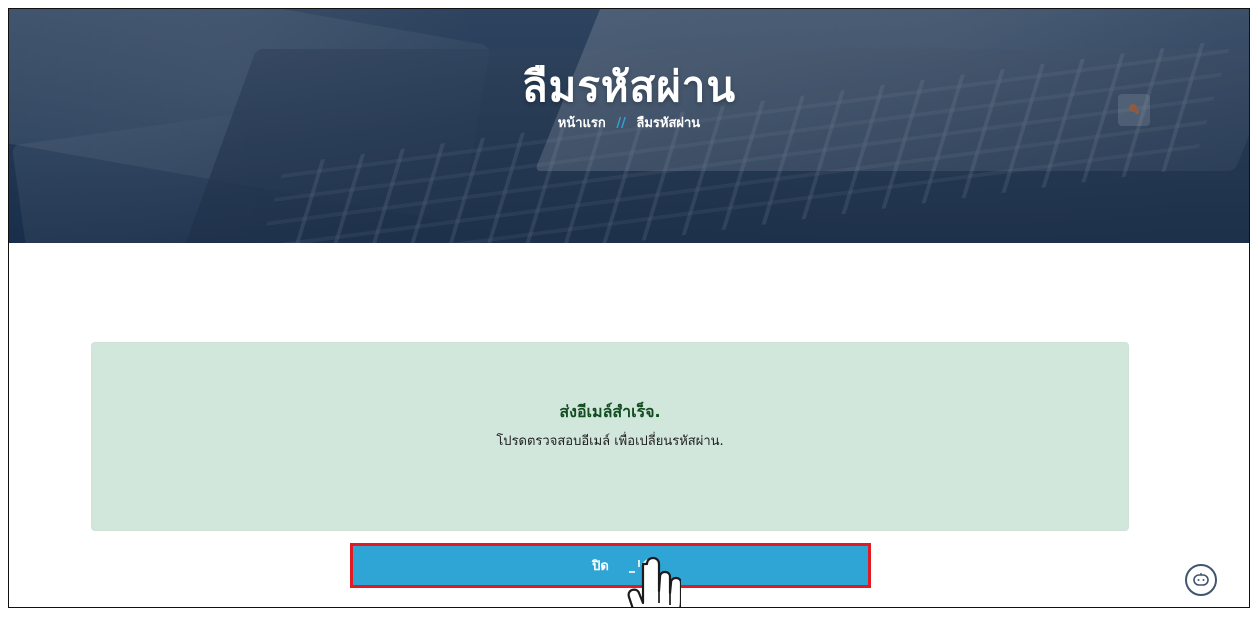  Describe the element at coordinates (629, 86) in the screenshot. I see `page-title: ลืมรหัสผ่าน` at that location.